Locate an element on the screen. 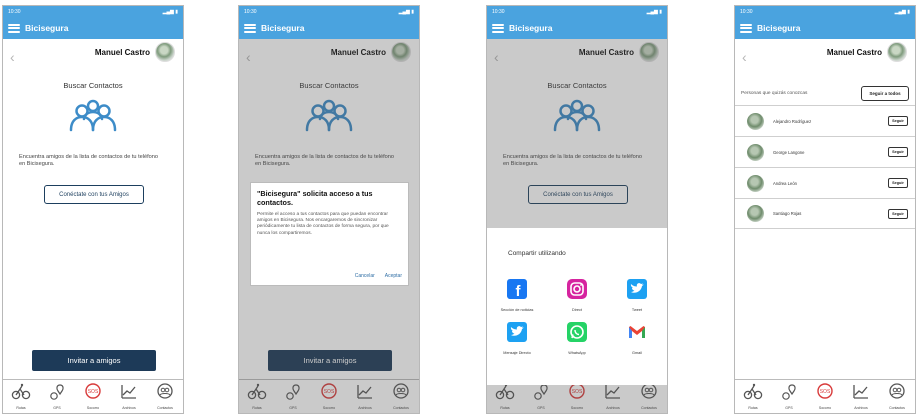  contact-name: Alejandro Rodríguez is located at coordinates (792, 121).